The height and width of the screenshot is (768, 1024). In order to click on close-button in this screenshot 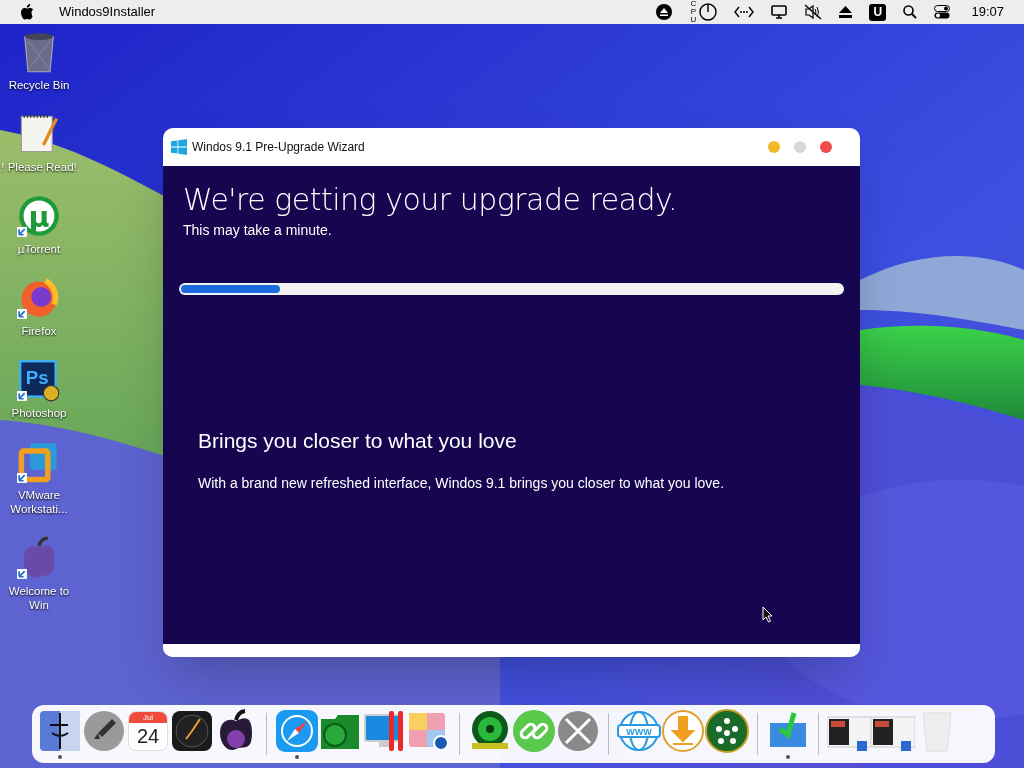, I will do `click(826, 147)`.